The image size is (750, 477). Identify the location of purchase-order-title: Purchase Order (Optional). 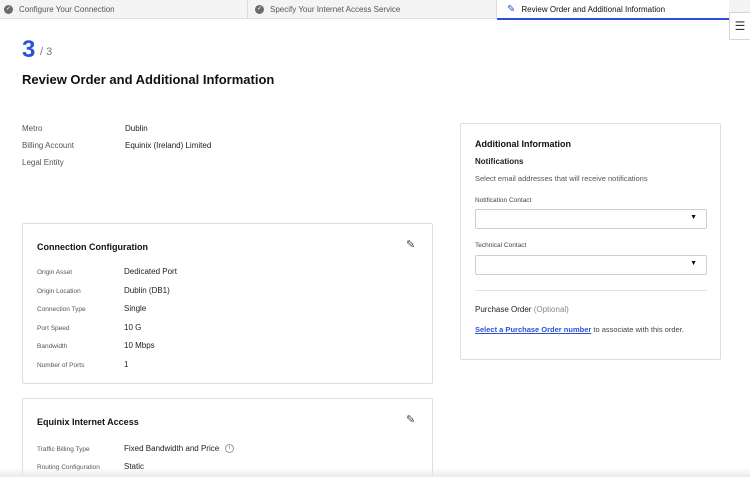
(522, 309).